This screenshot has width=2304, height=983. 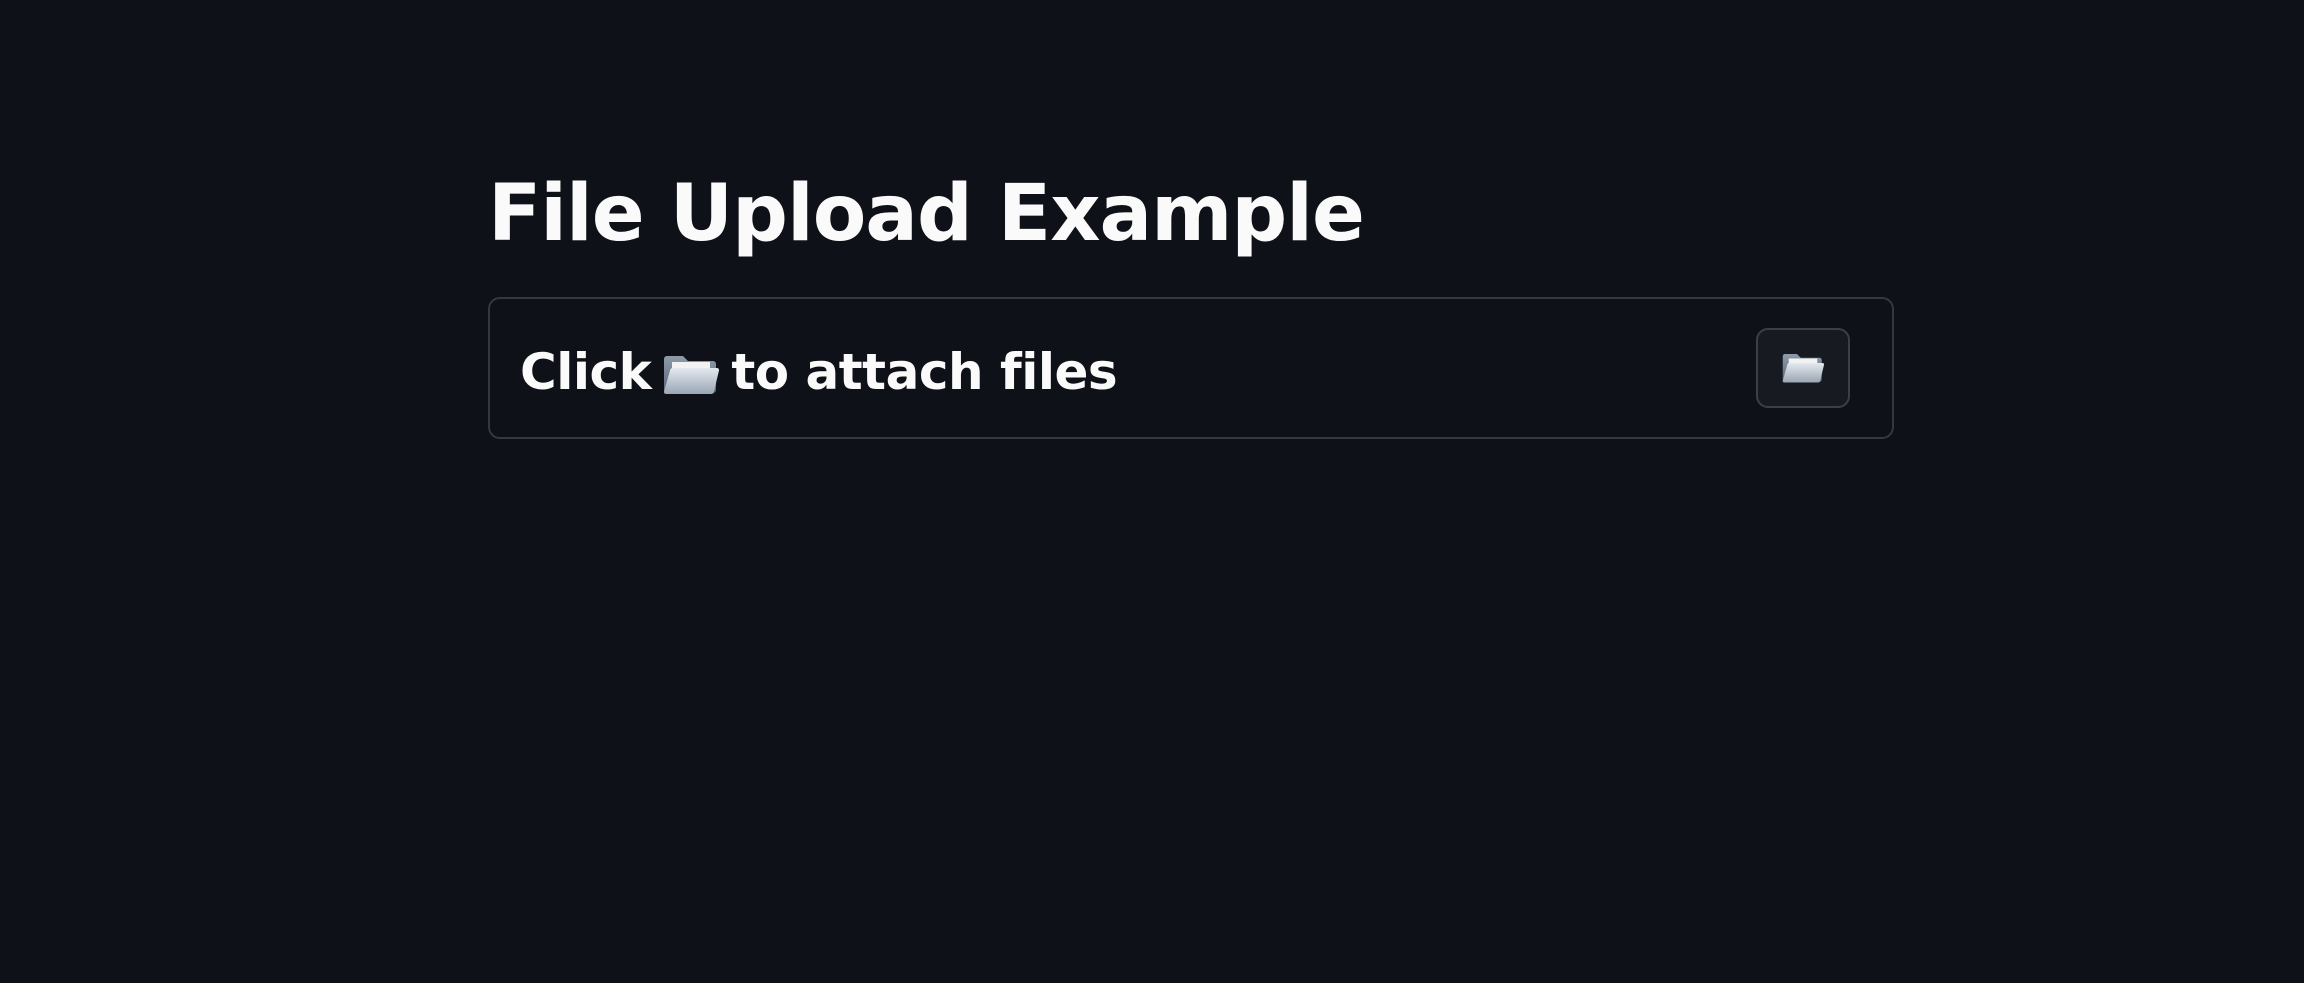 I want to click on file-upload-box: Click to attach files, so click(x=1191, y=368).